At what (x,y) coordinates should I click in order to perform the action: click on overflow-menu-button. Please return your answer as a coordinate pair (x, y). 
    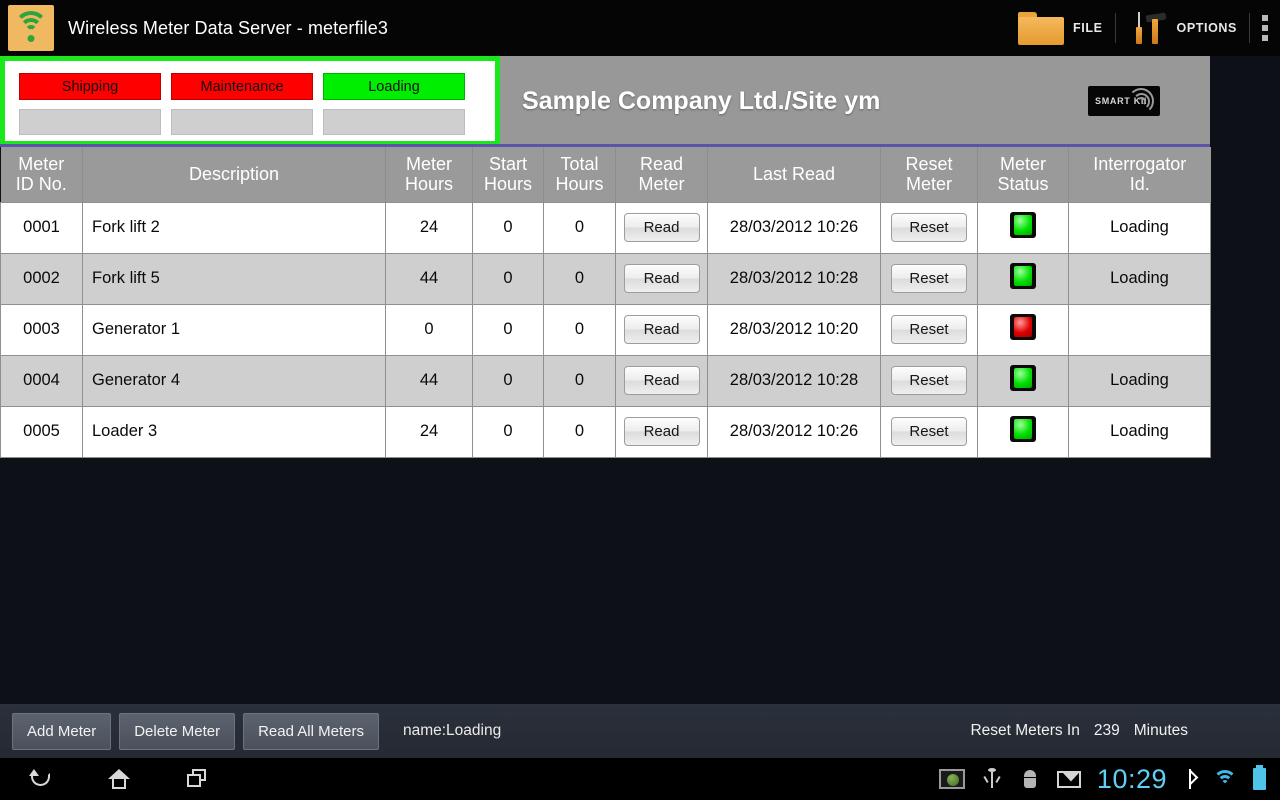
    Looking at the image, I should click on (1265, 28).